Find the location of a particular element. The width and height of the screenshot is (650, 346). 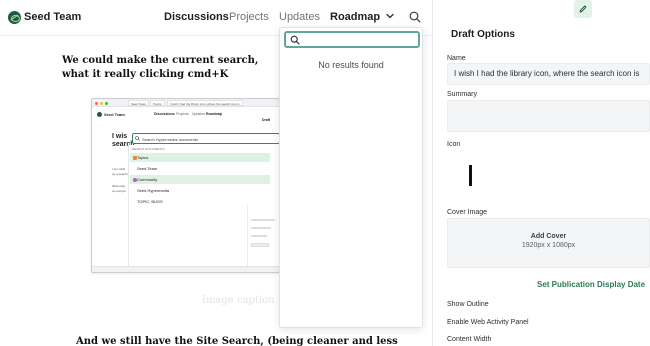

embedded-nav-item: Discussions is located at coordinates (164, 114).